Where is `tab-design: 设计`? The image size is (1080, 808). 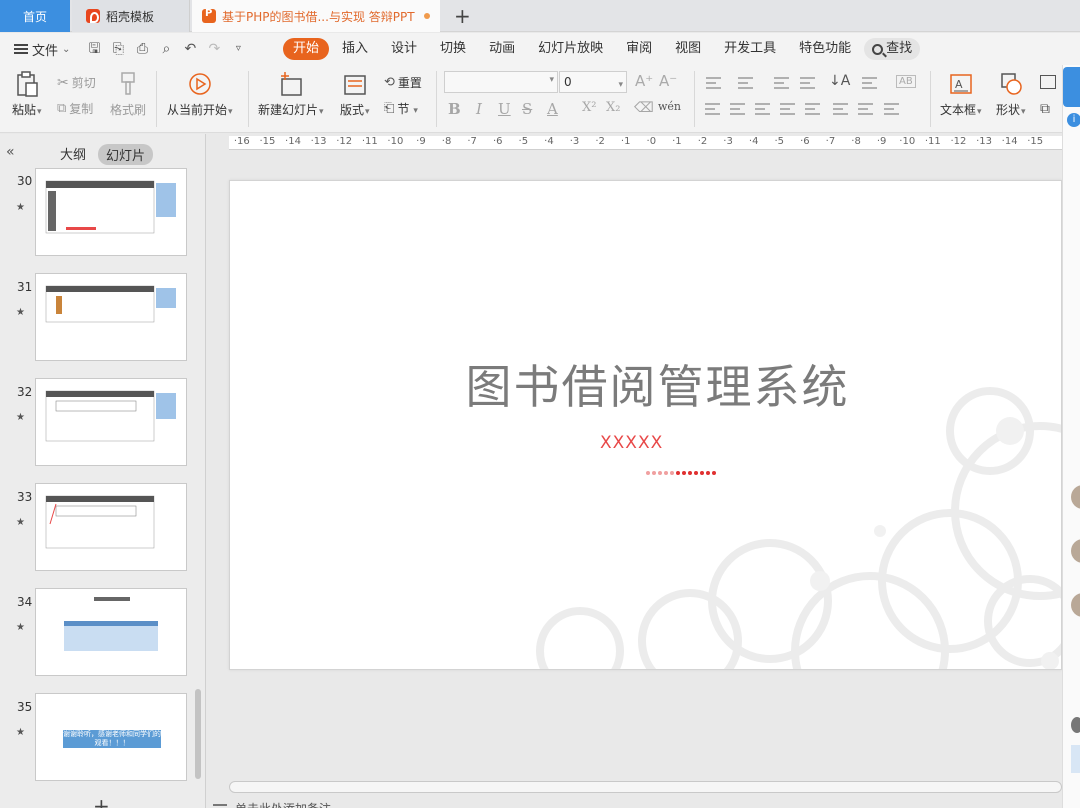 tab-design: 设计 is located at coordinates (404, 49).